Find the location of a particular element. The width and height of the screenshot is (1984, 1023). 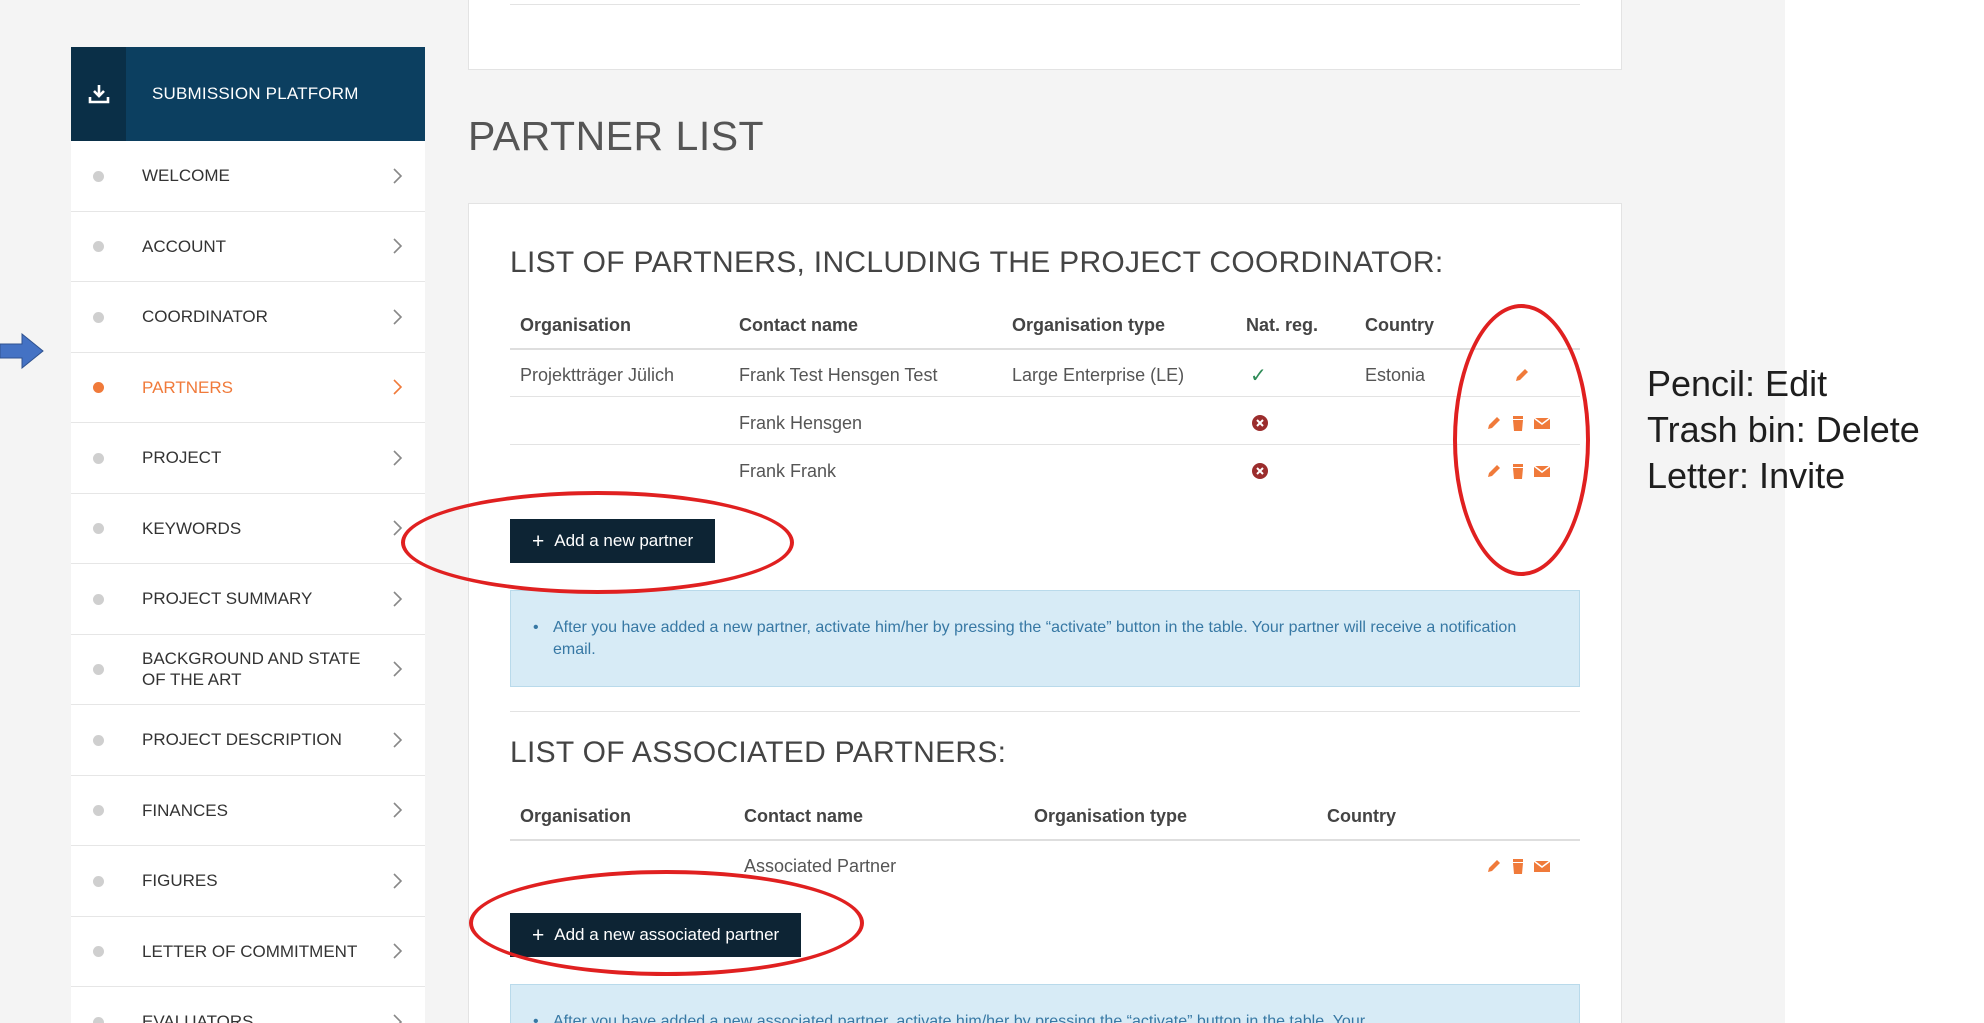

sidebar-item-welcome: WELCOME is located at coordinates (248, 176).